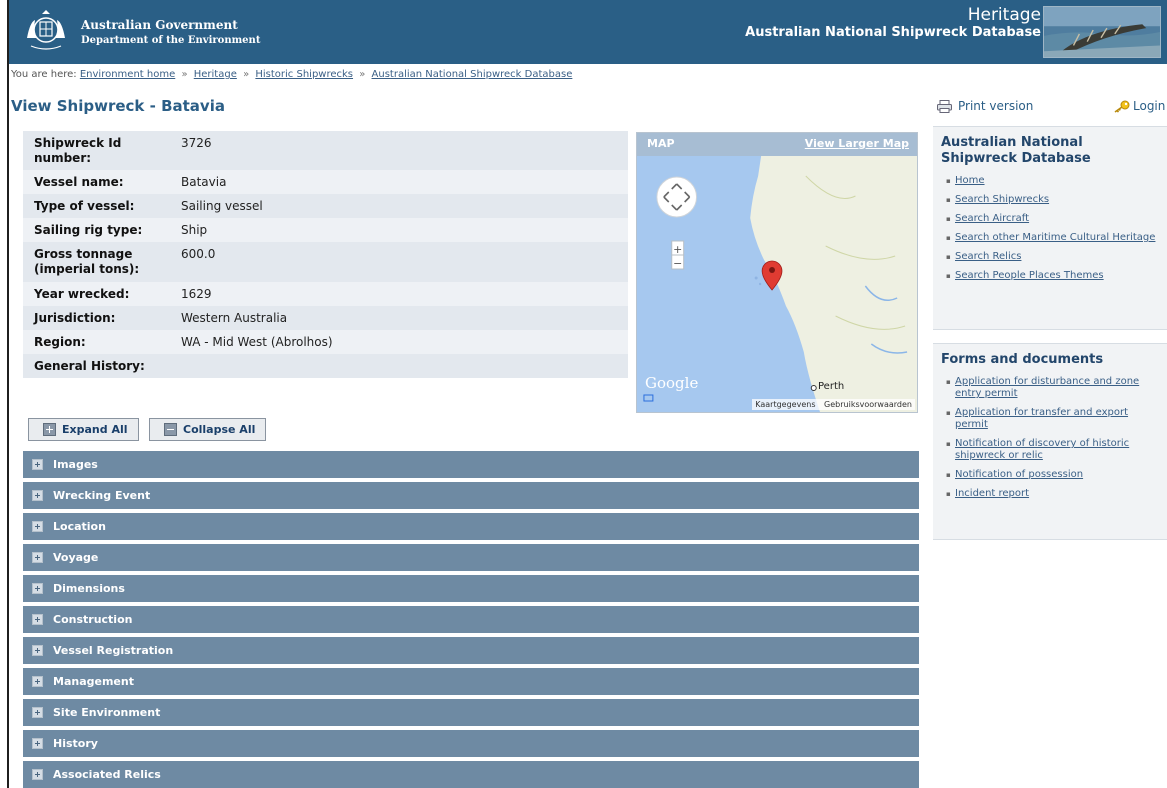 Image resolution: width=1167 pixels, height=788 pixels. What do you see at coordinates (304, 74) in the screenshot?
I see `breadcrumb-link: Historic Shipwrecks` at bounding box center [304, 74].